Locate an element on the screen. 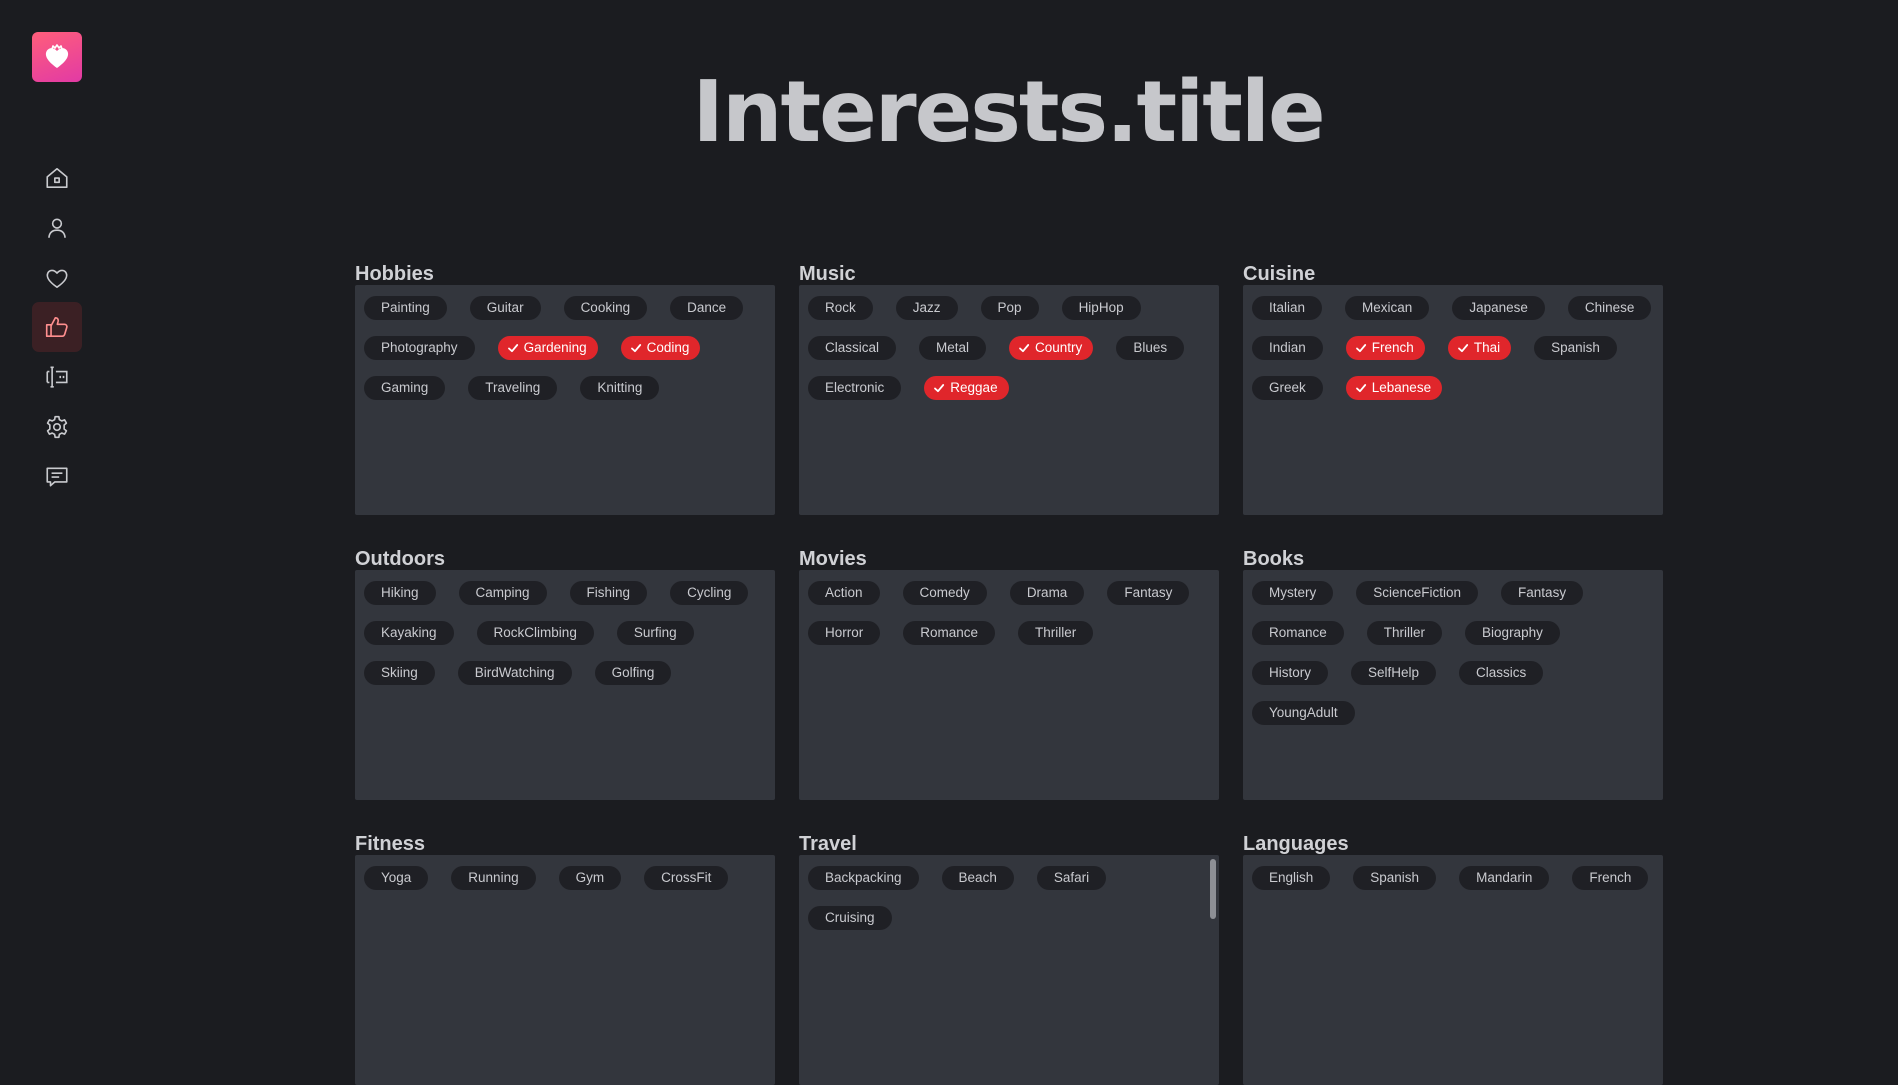 This screenshot has width=1898, height=1085. chip-label: Jazz is located at coordinates (926, 307).